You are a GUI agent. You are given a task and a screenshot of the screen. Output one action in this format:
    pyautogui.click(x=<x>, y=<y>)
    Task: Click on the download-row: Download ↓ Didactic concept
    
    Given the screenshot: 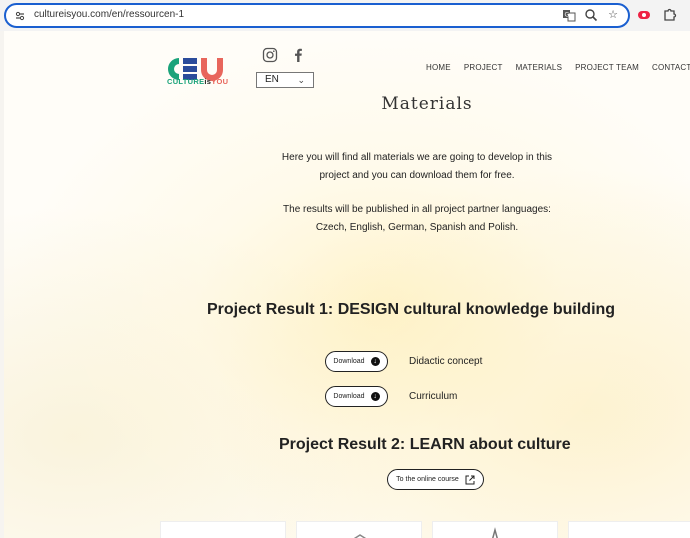 What is the action you would take?
    pyautogui.click(x=403, y=361)
    